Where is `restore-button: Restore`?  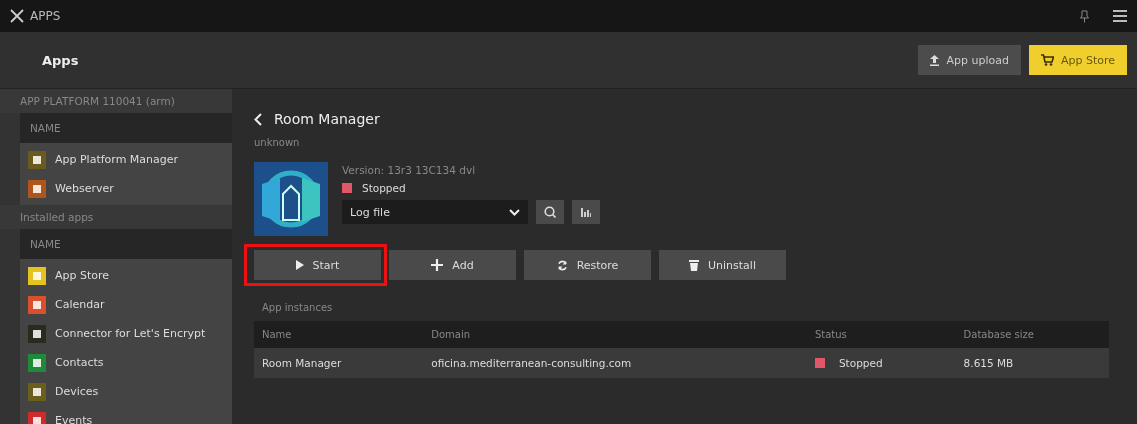
restore-button: Restore is located at coordinates (587, 265).